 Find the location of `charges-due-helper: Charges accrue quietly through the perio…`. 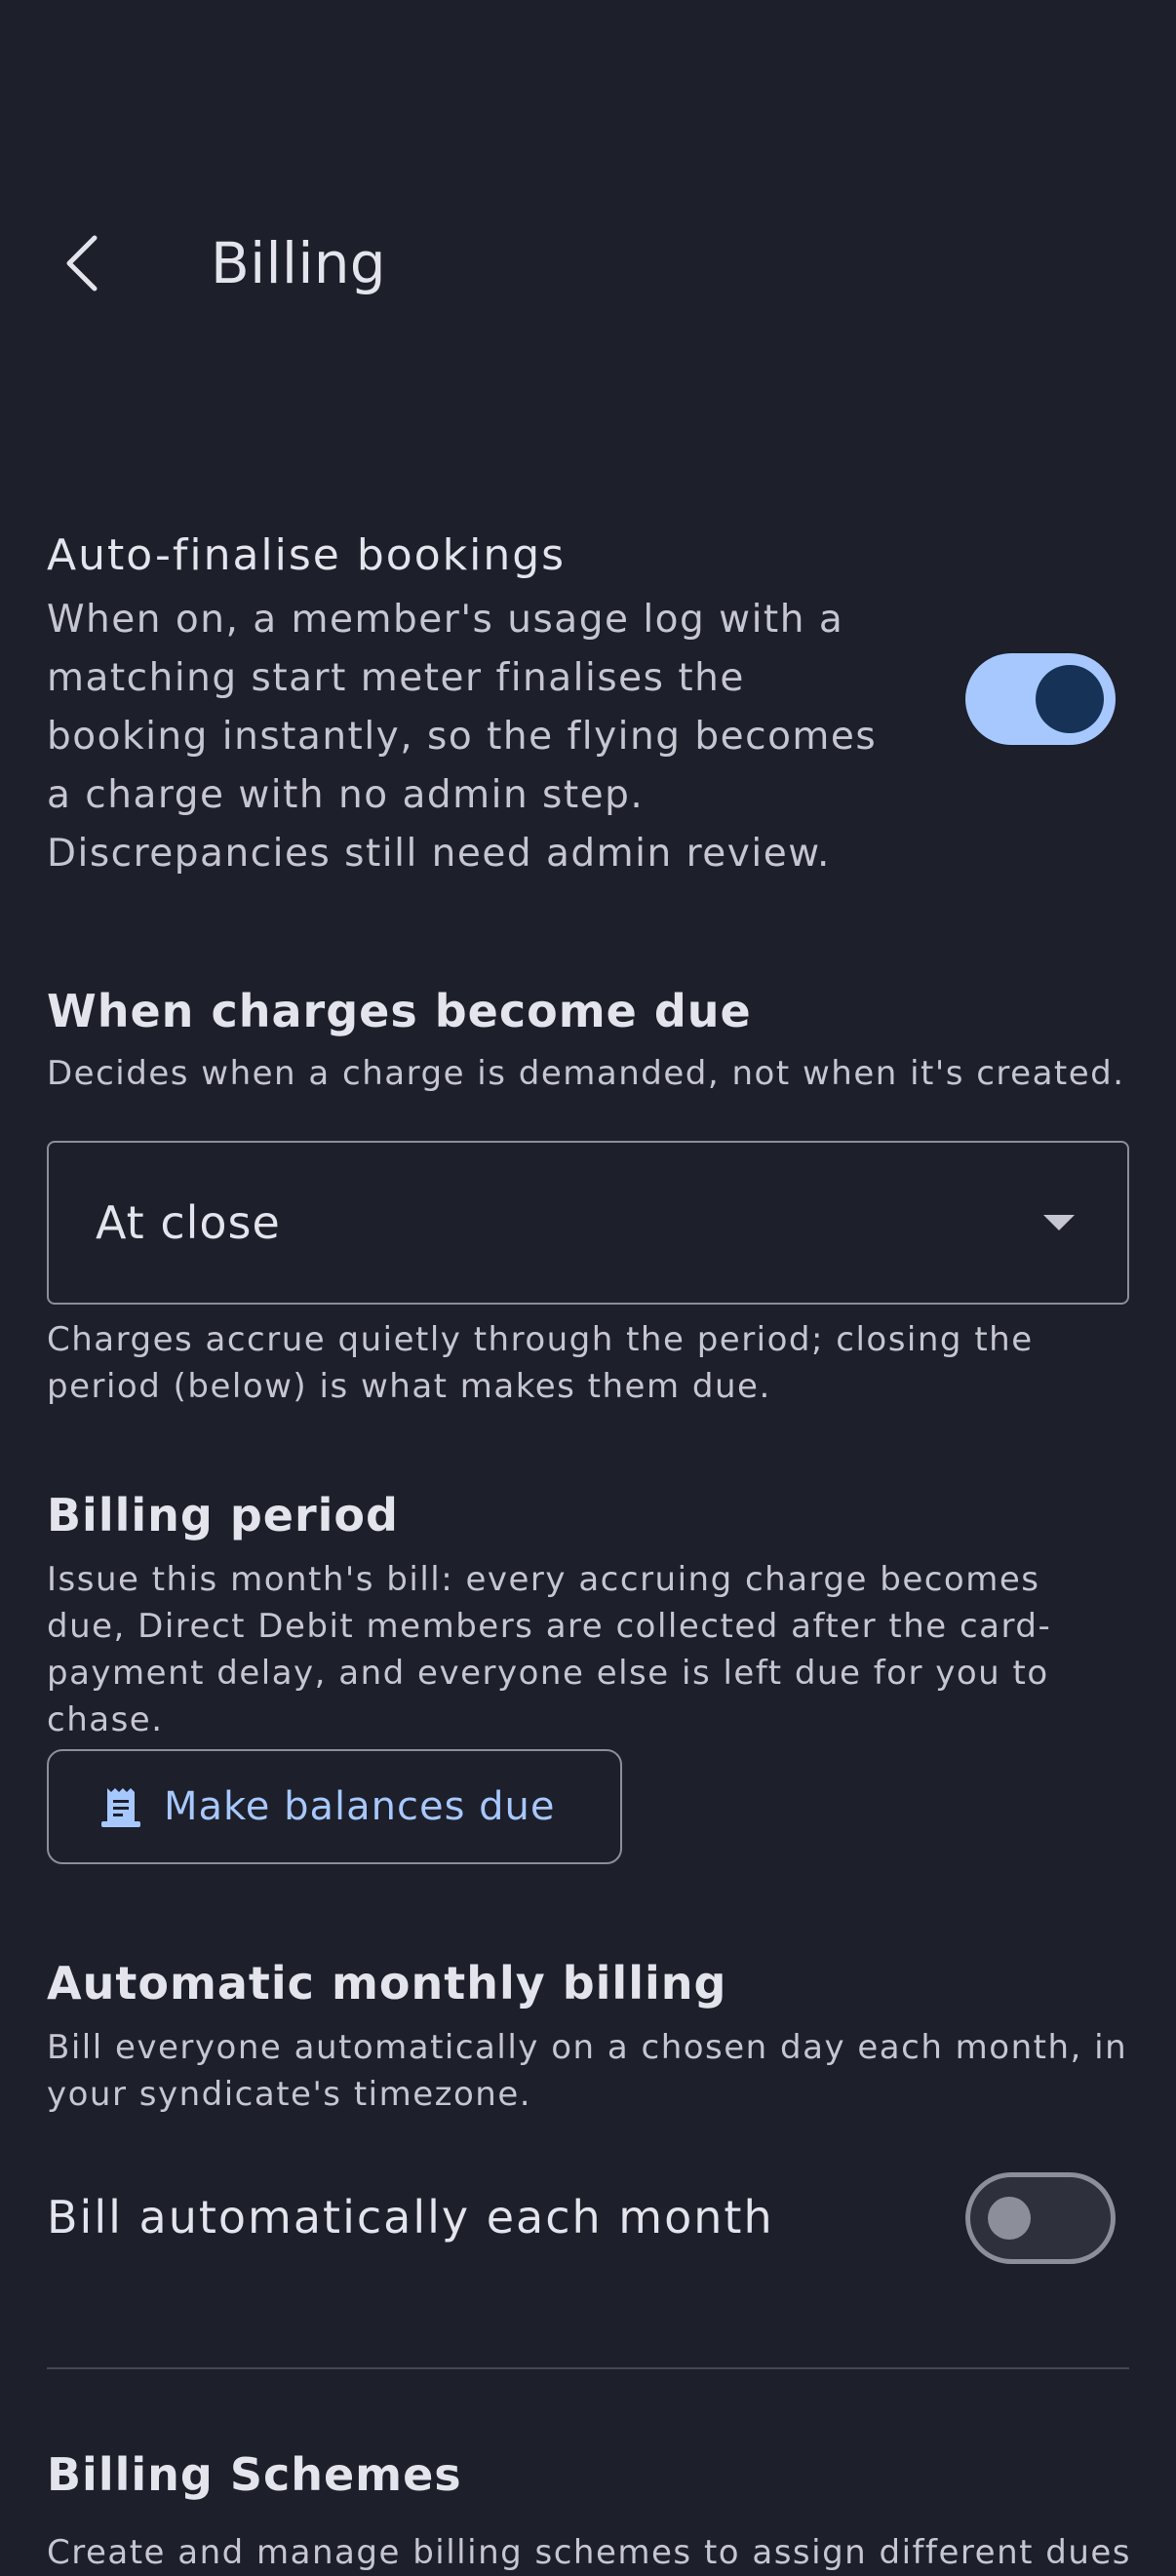

charges-due-helper: Charges accrue quietly through the perio… is located at coordinates (540, 1363).